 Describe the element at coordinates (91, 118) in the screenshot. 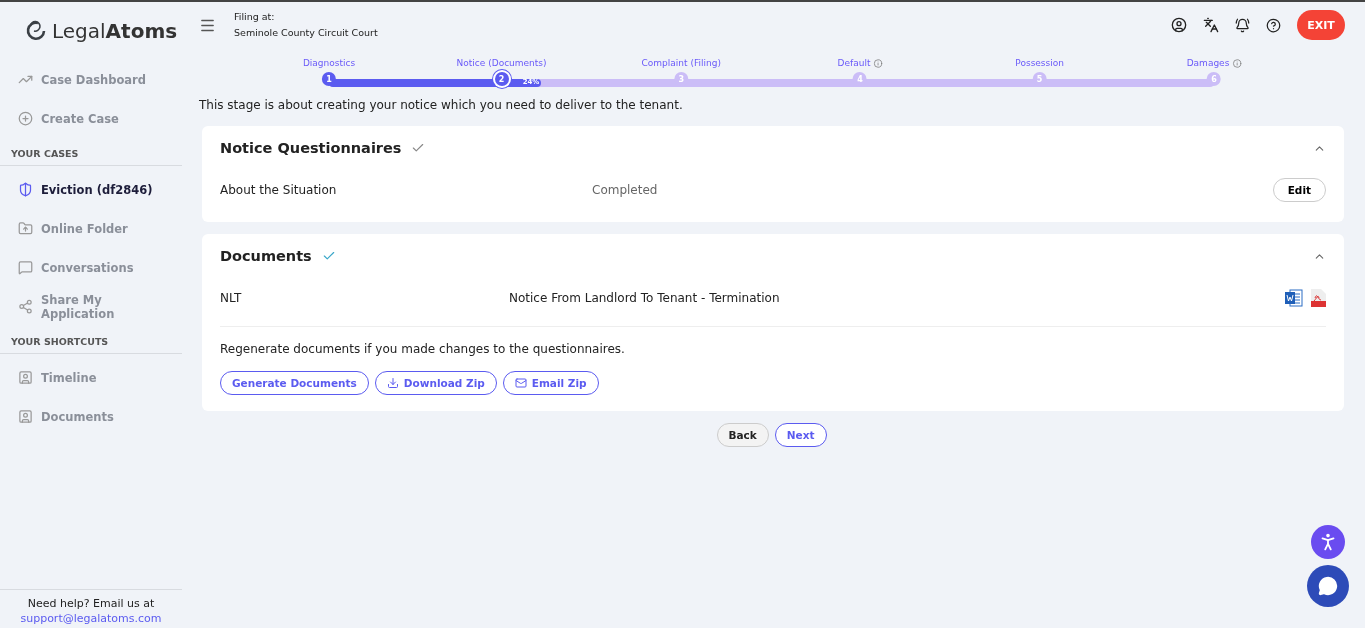

I see `sidebar-item: Create Case` at that location.